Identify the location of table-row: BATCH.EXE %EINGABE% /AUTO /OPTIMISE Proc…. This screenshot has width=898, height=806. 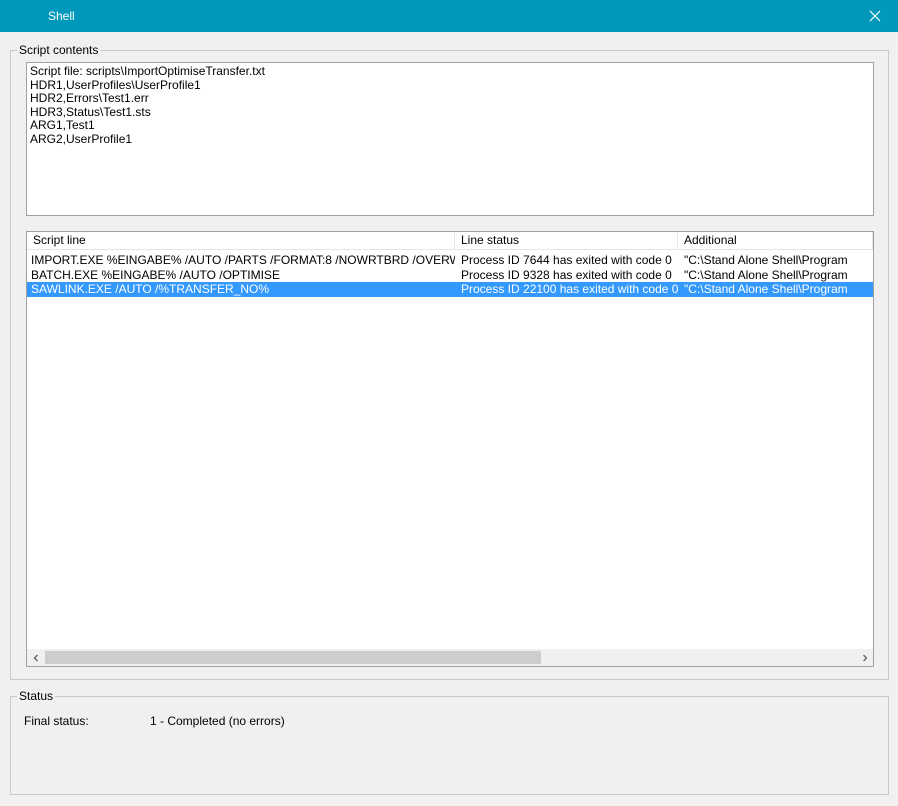
(450, 275).